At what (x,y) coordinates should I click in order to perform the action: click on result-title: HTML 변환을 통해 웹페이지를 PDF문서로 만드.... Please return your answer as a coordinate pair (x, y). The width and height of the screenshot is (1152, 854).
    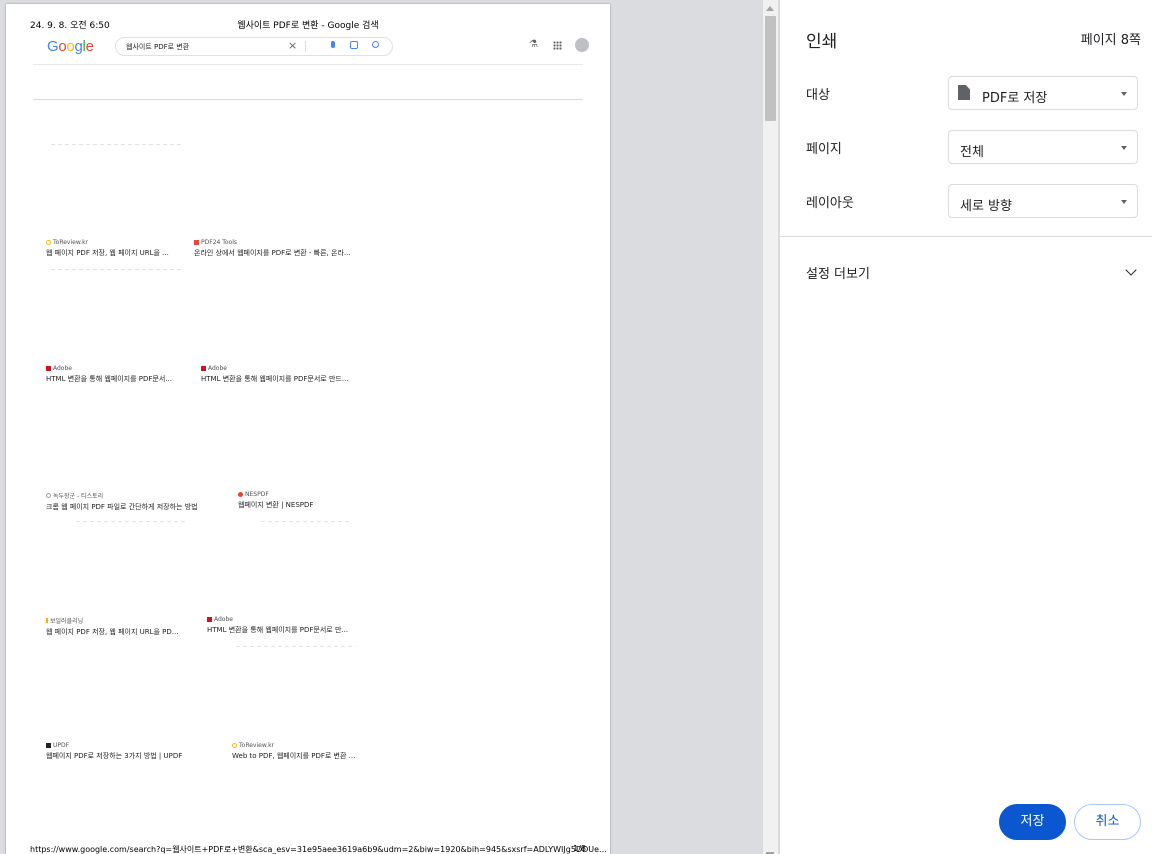
    Looking at the image, I should click on (275, 379).